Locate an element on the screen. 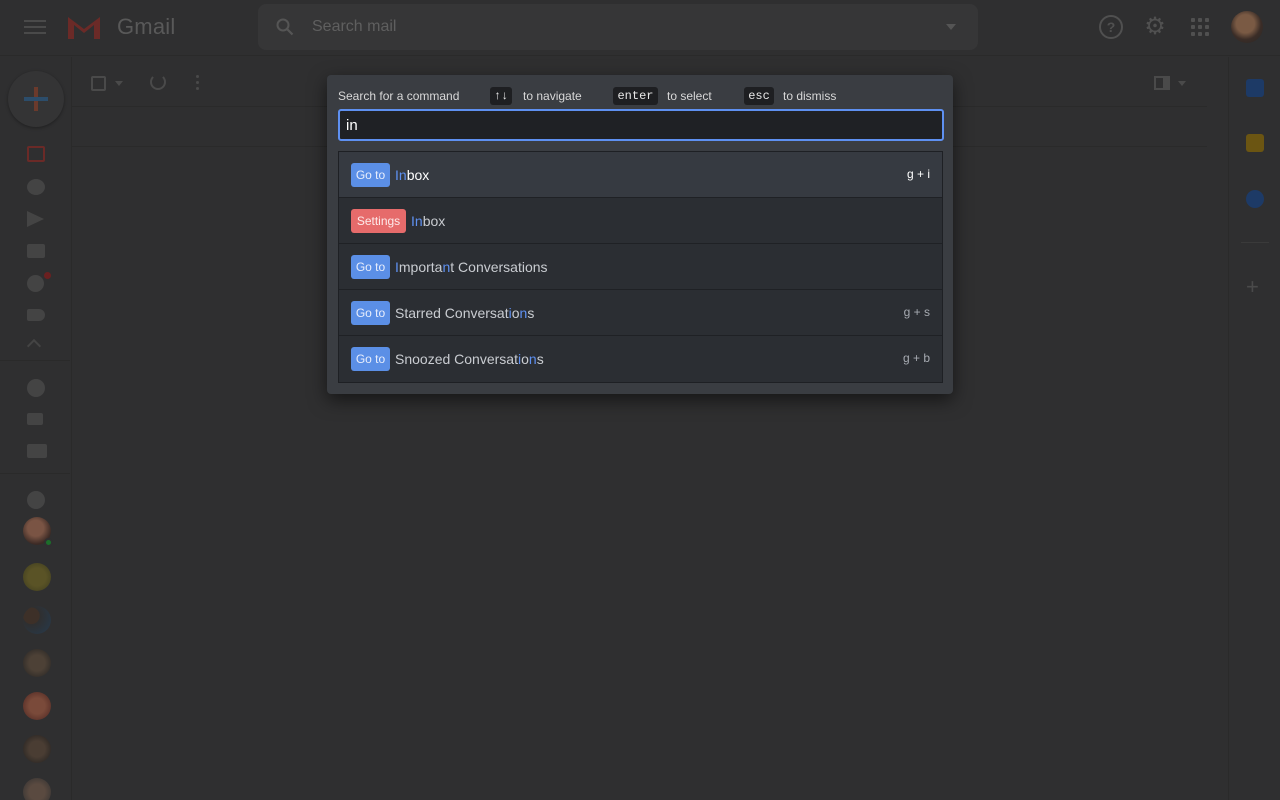 The image size is (1280, 800). compose-button is located at coordinates (36, 99).